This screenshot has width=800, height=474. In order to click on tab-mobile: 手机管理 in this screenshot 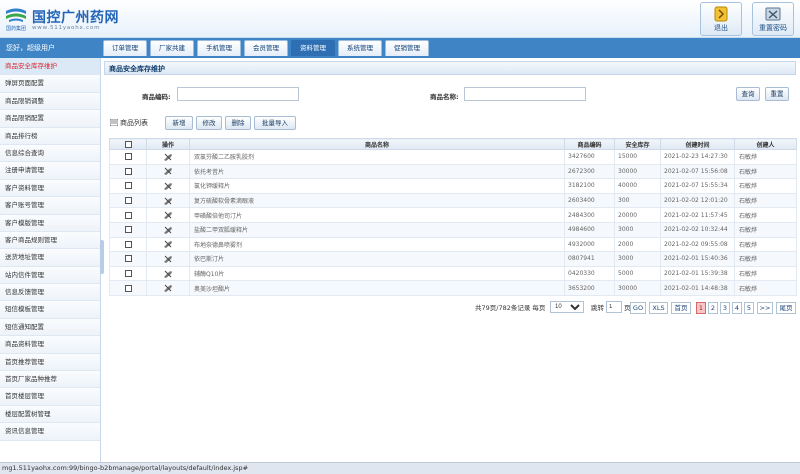, I will do `click(219, 48)`.